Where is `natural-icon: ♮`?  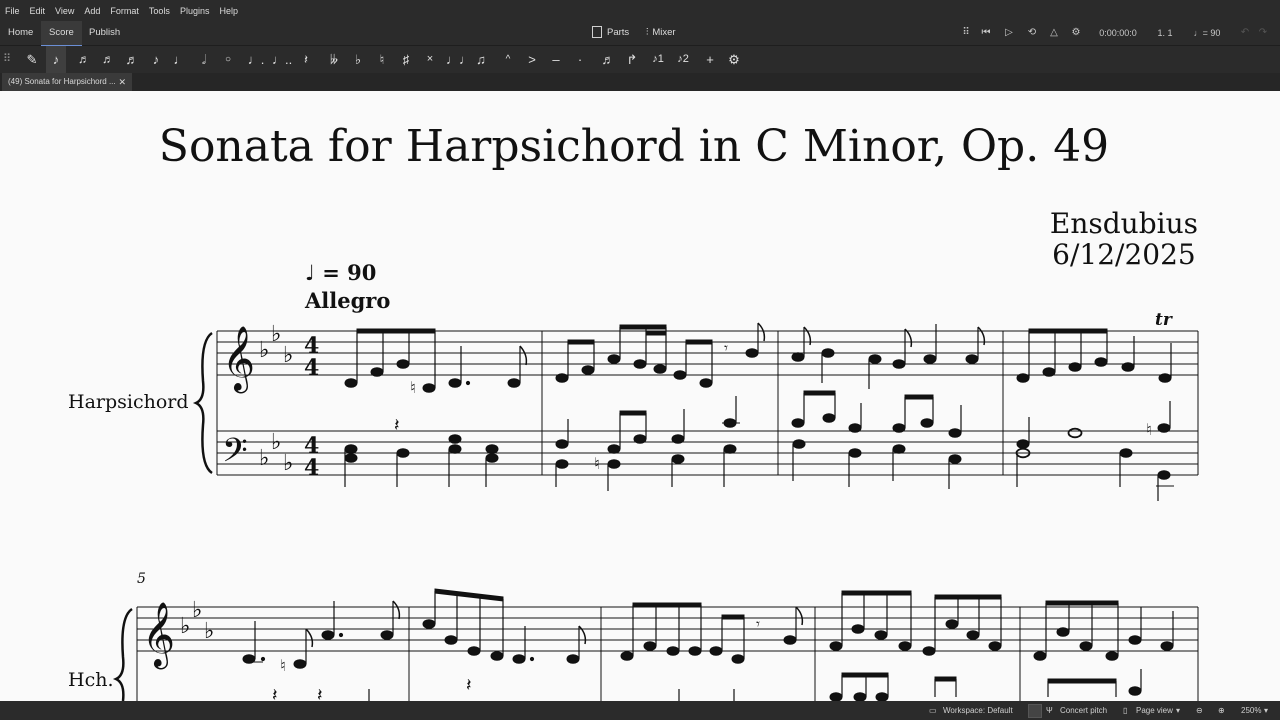 natural-icon: ♮ is located at coordinates (382, 59).